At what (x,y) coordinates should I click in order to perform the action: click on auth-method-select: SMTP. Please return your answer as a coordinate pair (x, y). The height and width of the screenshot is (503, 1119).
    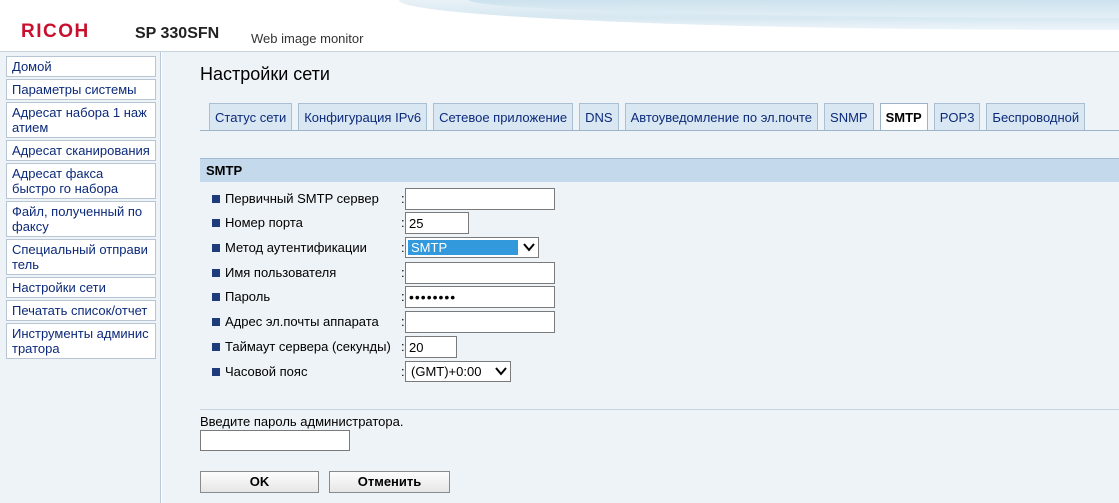
    Looking at the image, I should click on (472, 247).